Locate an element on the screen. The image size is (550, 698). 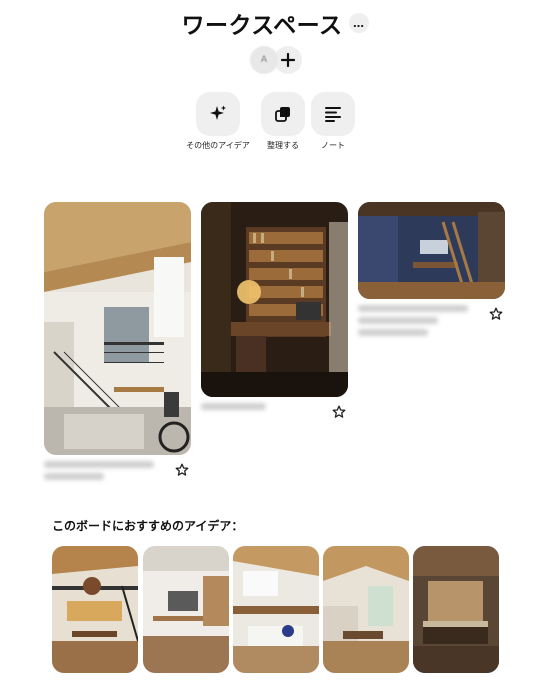
notes-icon is located at coordinates (333, 114).